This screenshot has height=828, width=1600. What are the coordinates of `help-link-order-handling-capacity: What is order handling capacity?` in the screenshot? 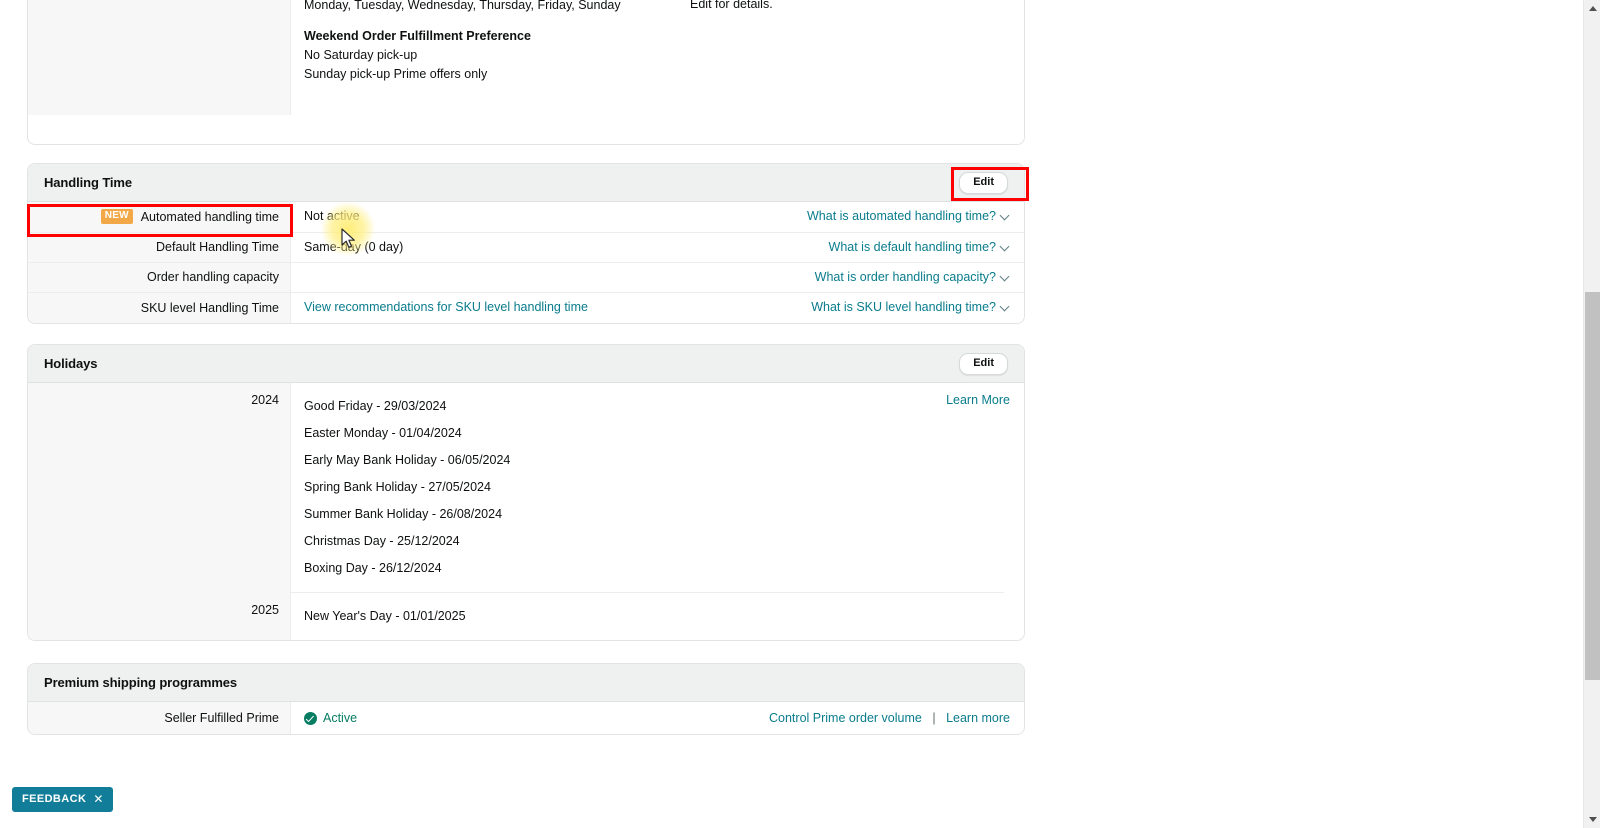 It's located at (912, 277).